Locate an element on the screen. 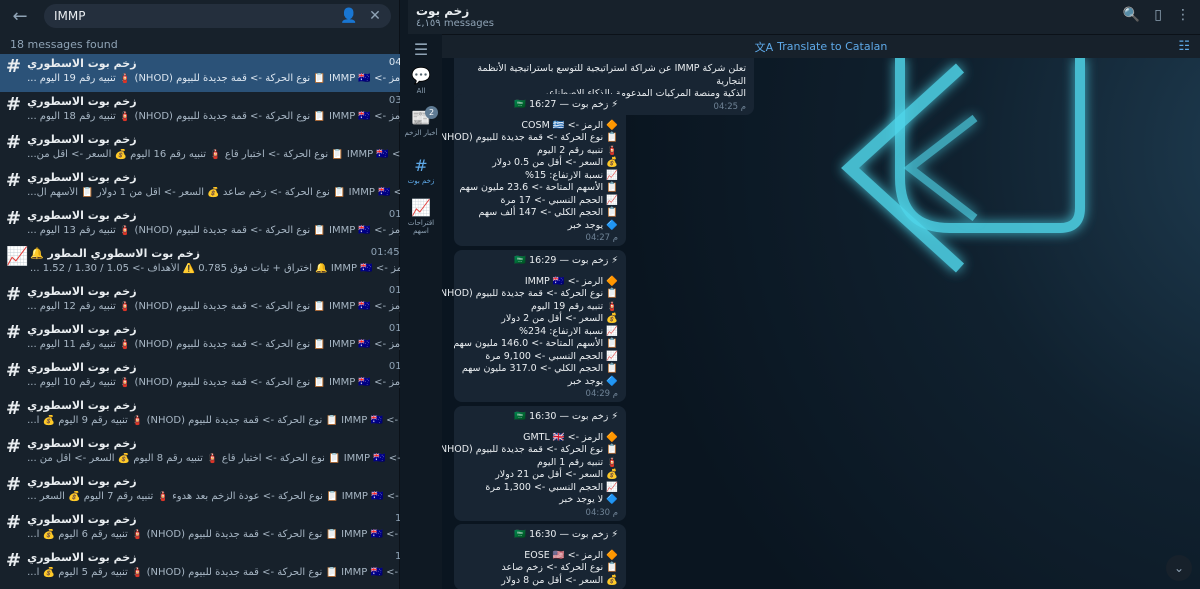 This screenshot has width=1200, height=589. folder-label: زخم بوت is located at coordinates (421, 181).